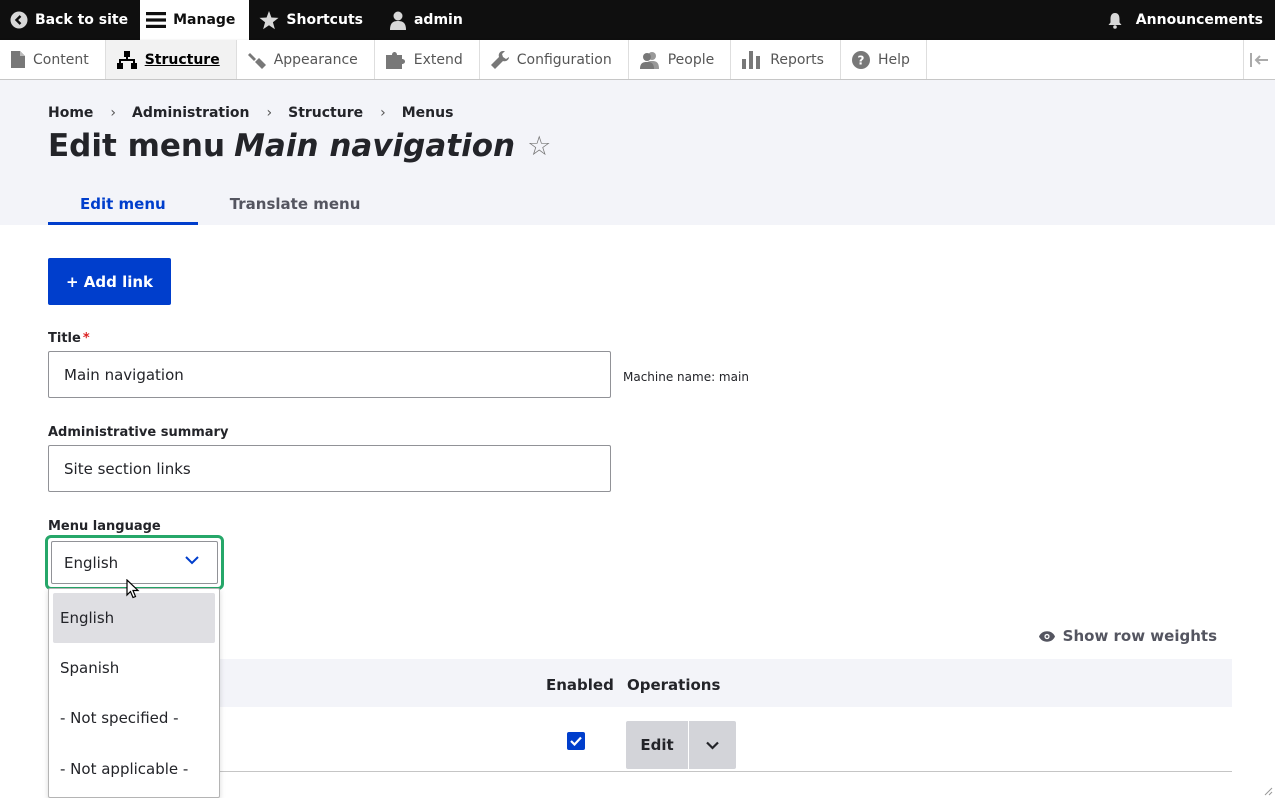 This screenshot has width=1275, height=798. Describe the element at coordinates (325, 113) in the screenshot. I see `breadcrumb-structure: Structure` at that location.